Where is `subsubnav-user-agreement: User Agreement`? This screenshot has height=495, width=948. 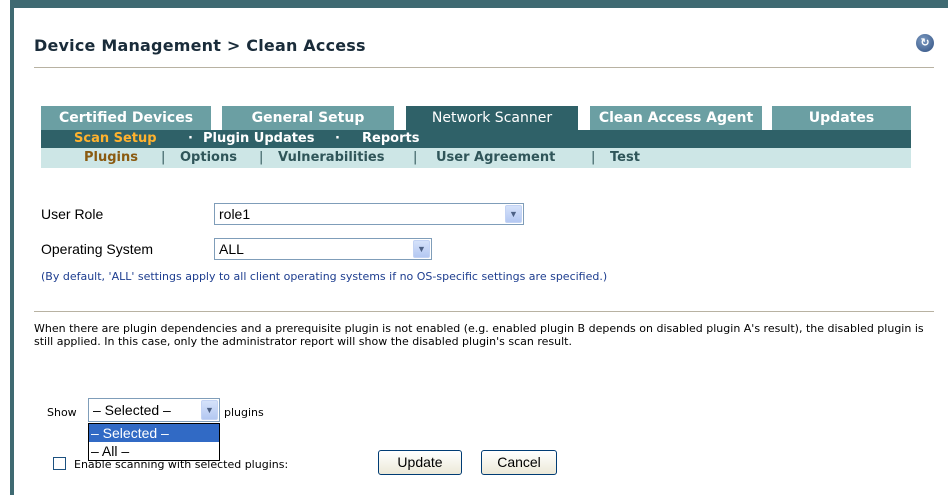
subsubnav-user-agreement: User Agreement is located at coordinates (495, 158).